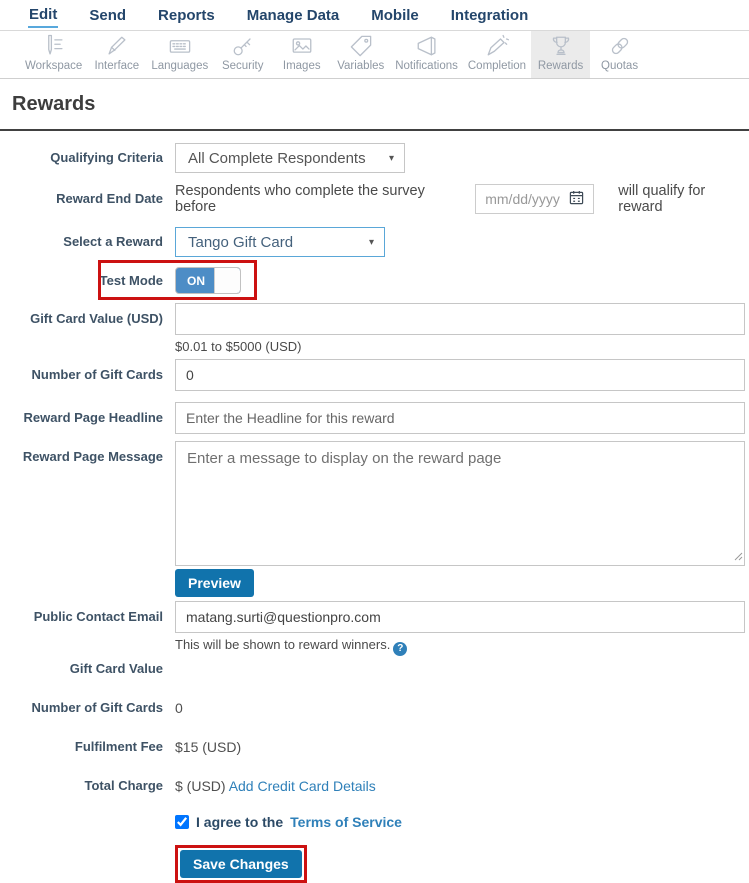 Image resolution: width=749 pixels, height=883 pixels. What do you see at coordinates (54, 104) in the screenshot?
I see `page-title: Rewards` at bounding box center [54, 104].